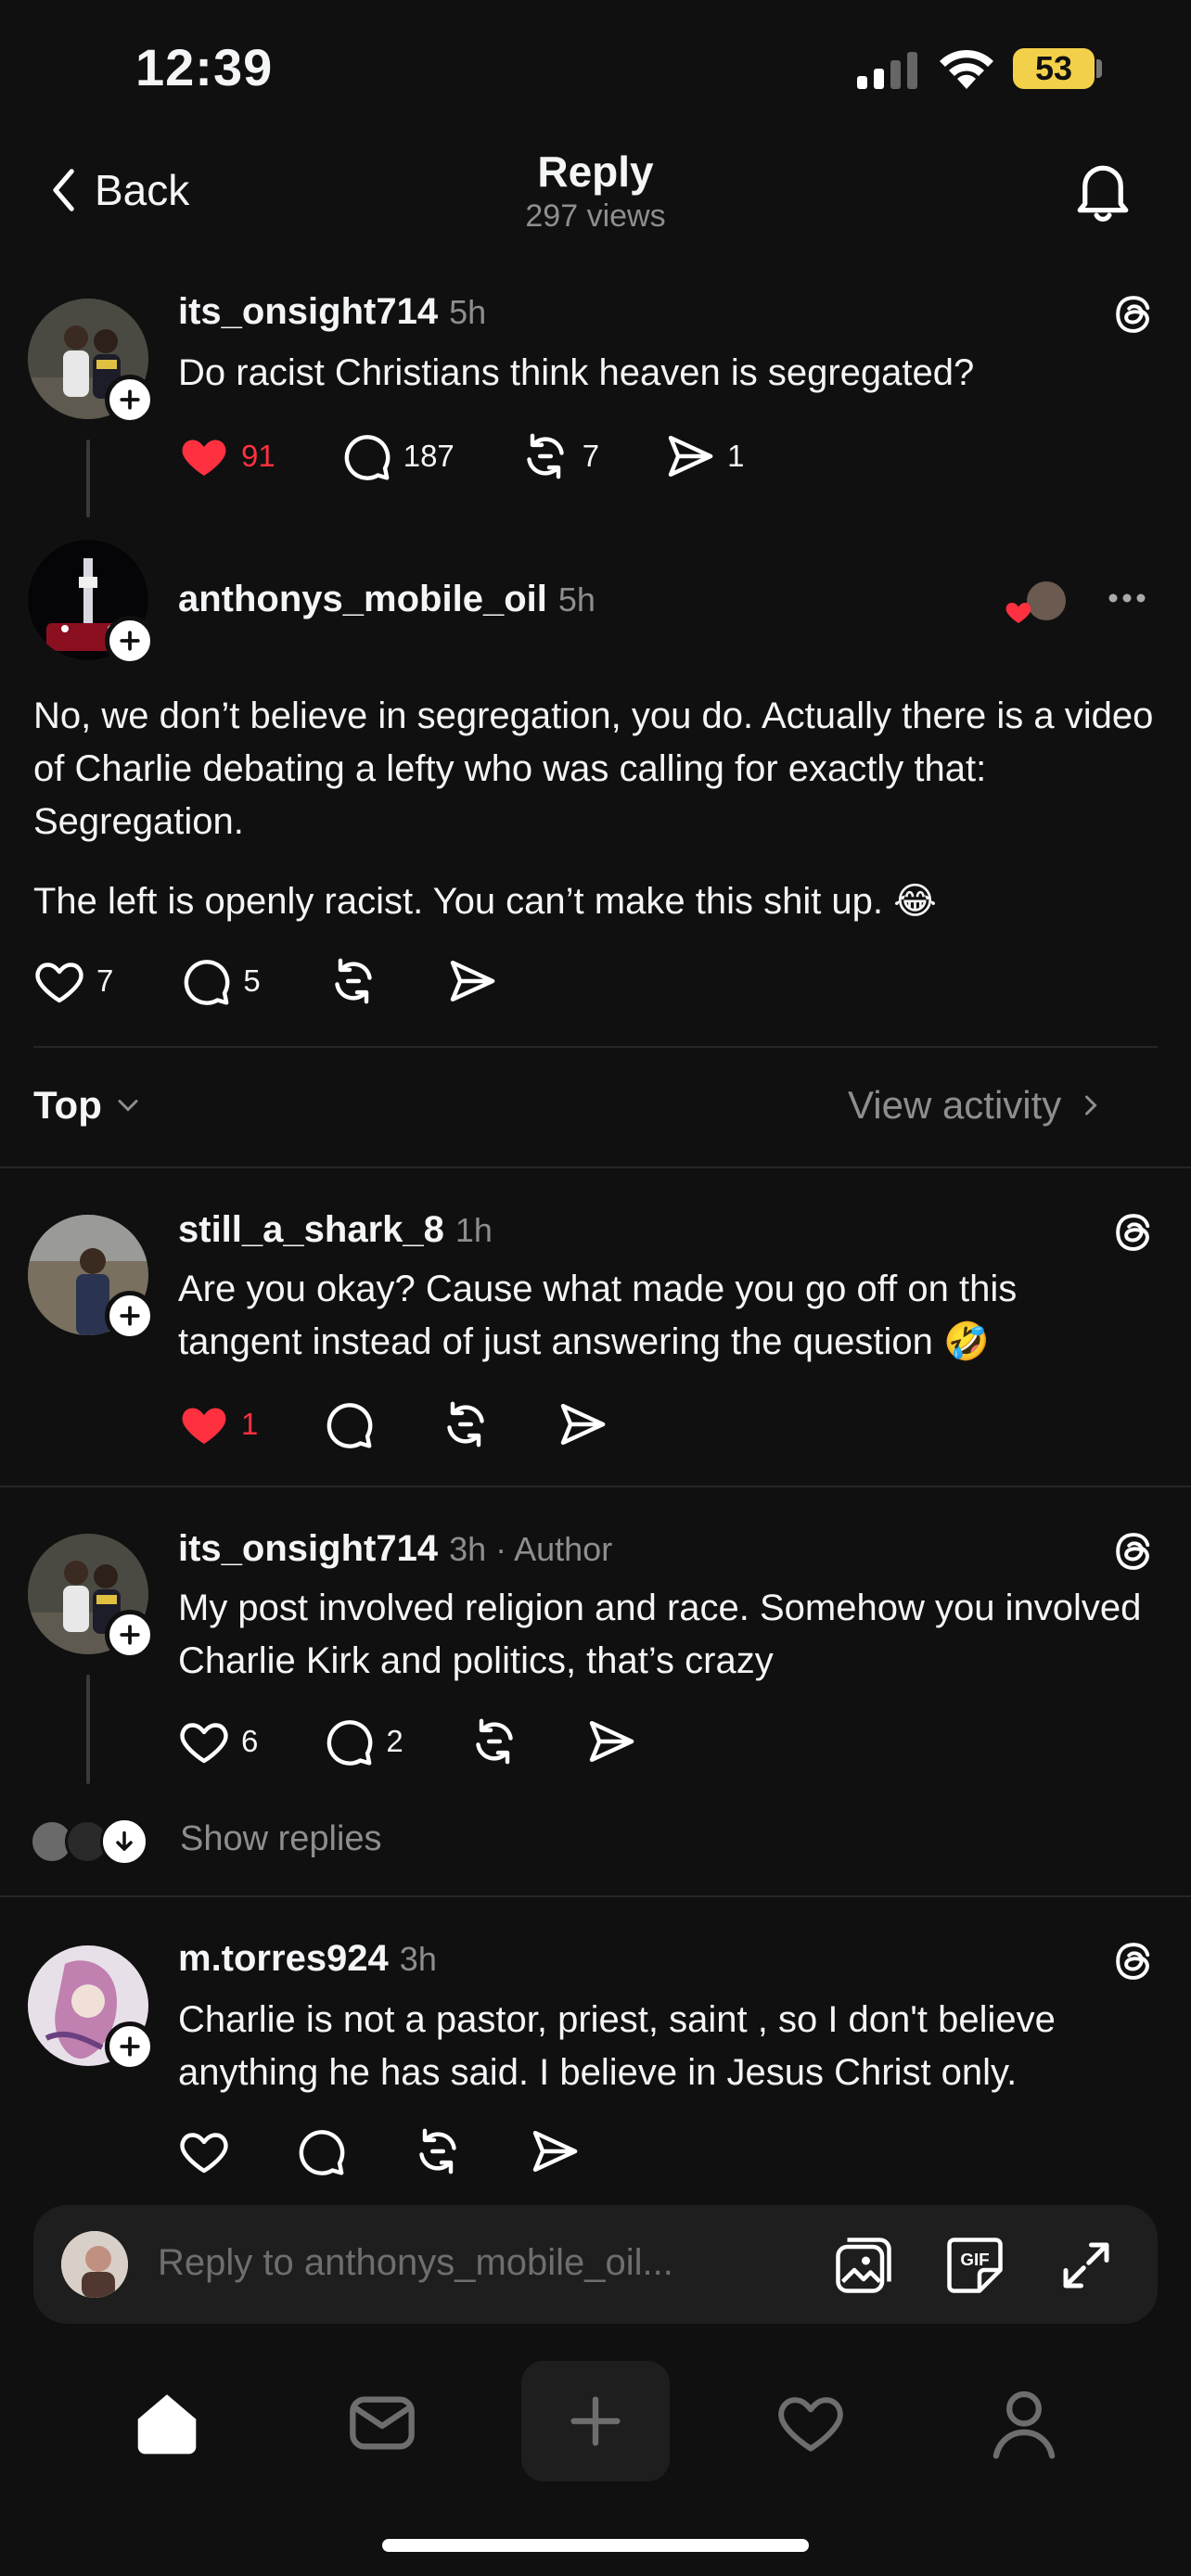  Describe the element at coordinates (382, 2423) in the screenshot. I see `inbox-icon` at that location.